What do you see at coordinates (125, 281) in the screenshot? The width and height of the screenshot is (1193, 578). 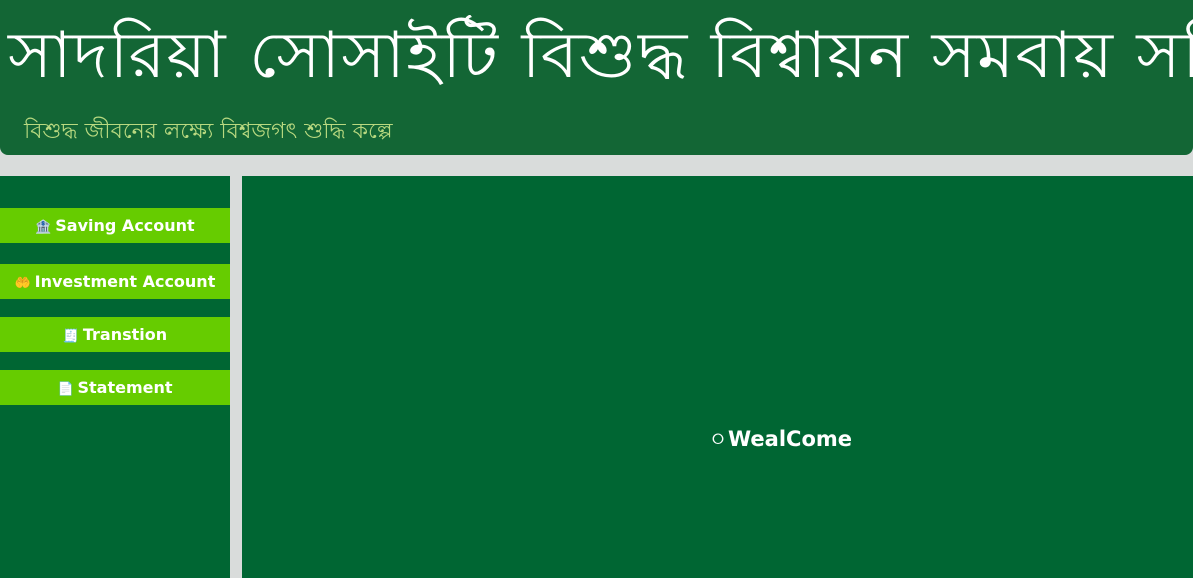 I see `sidebar-item-label: Investment Account` at bounding box center [125, 281].